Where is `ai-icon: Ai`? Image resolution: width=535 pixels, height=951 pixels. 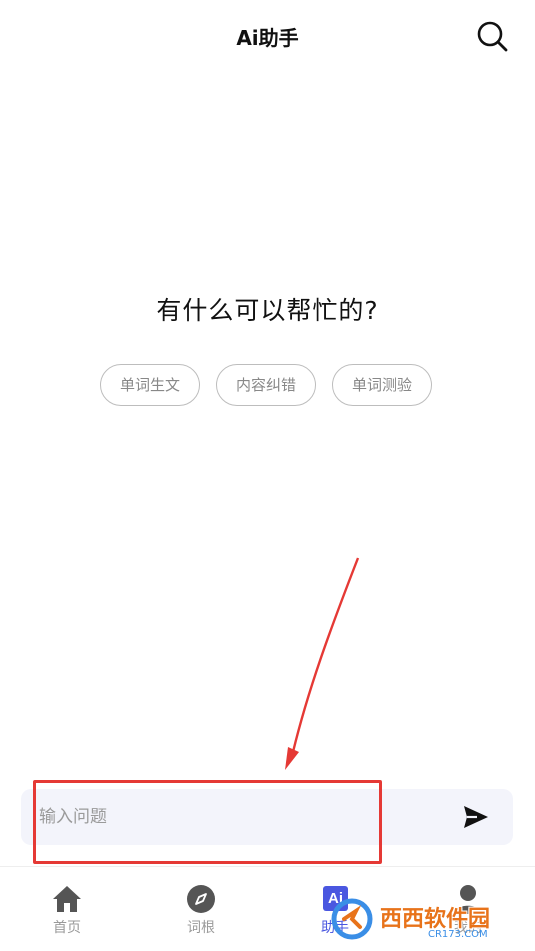
ai-icon: Ai is located at coordinates (335, 899).